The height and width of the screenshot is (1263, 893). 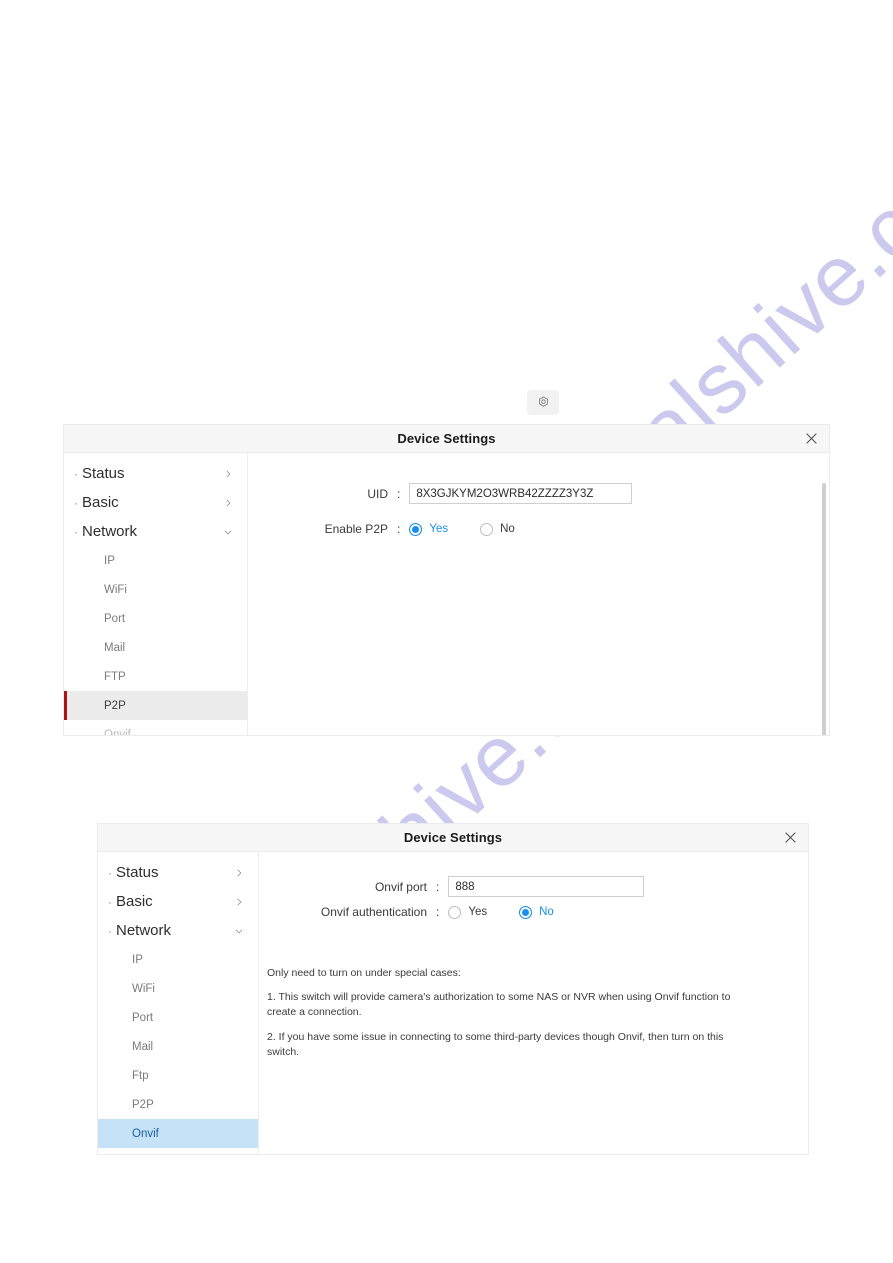 I want to click on radio-onvif-auth-no: No, so click(x=536, y=912).